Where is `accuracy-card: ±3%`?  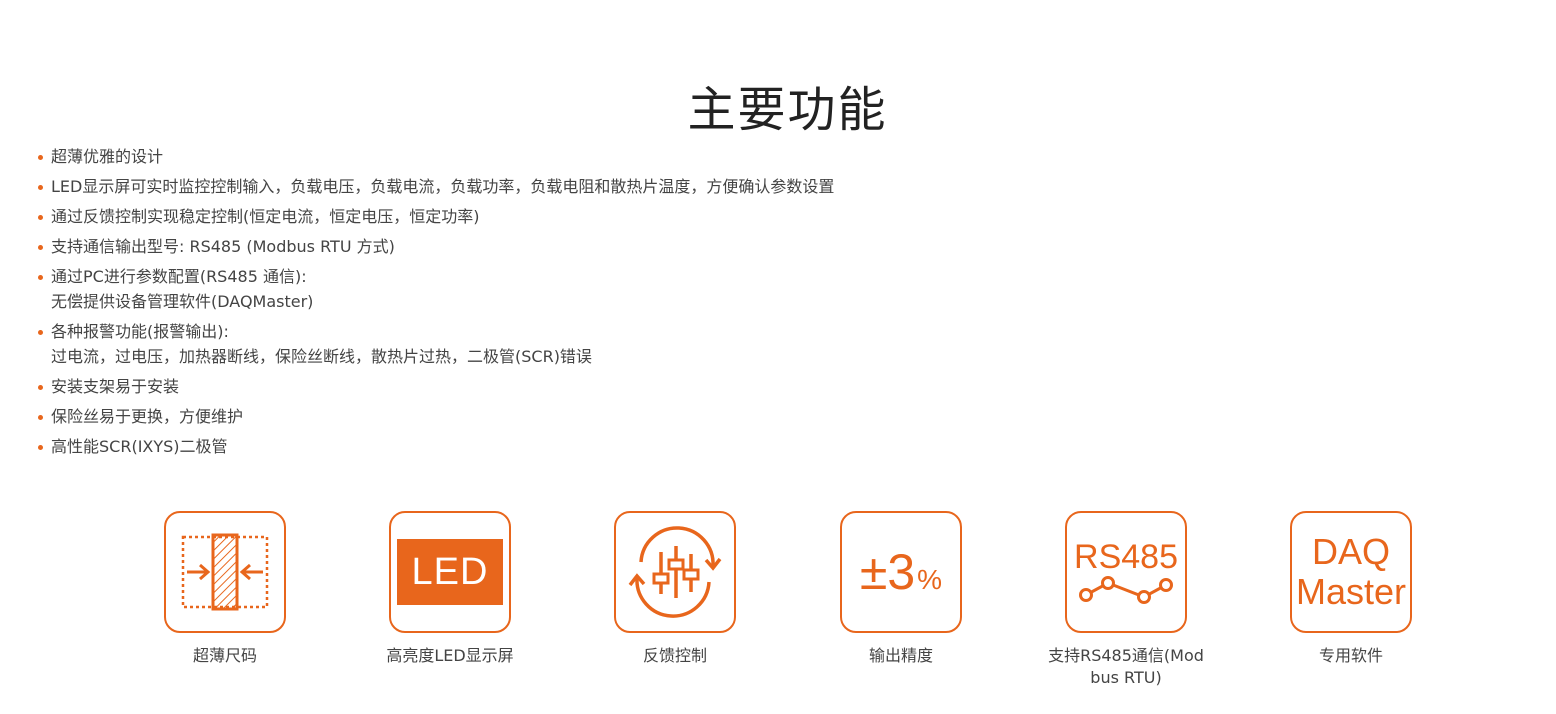 accuracy-card: ±3% is located at coordinates (901, 572).